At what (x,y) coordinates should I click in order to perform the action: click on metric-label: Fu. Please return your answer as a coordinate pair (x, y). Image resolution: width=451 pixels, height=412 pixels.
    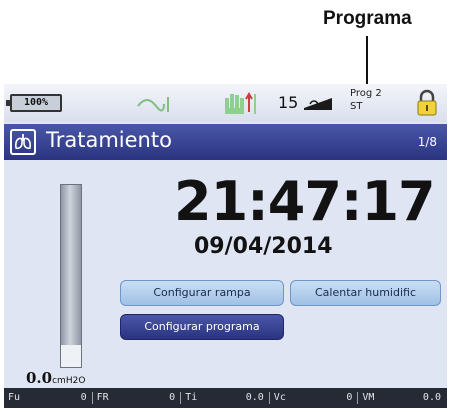
    Looking at the image, I should click on (14, 397).